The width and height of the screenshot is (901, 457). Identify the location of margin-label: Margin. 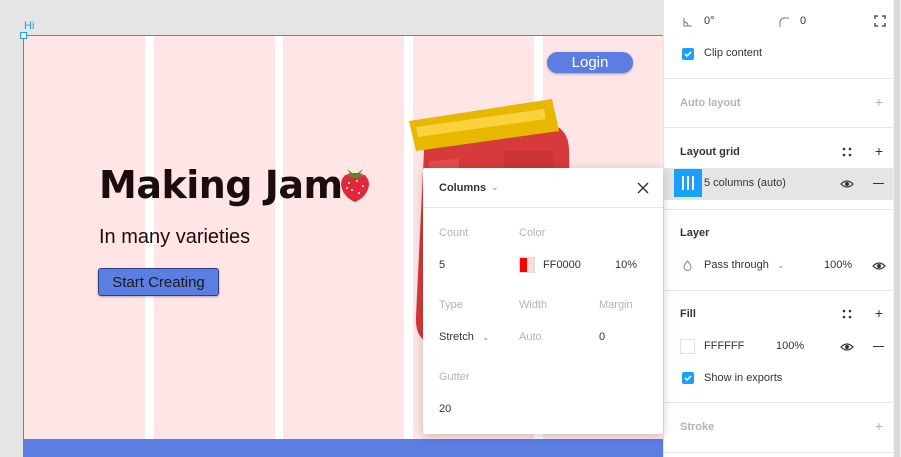
(616, 305).